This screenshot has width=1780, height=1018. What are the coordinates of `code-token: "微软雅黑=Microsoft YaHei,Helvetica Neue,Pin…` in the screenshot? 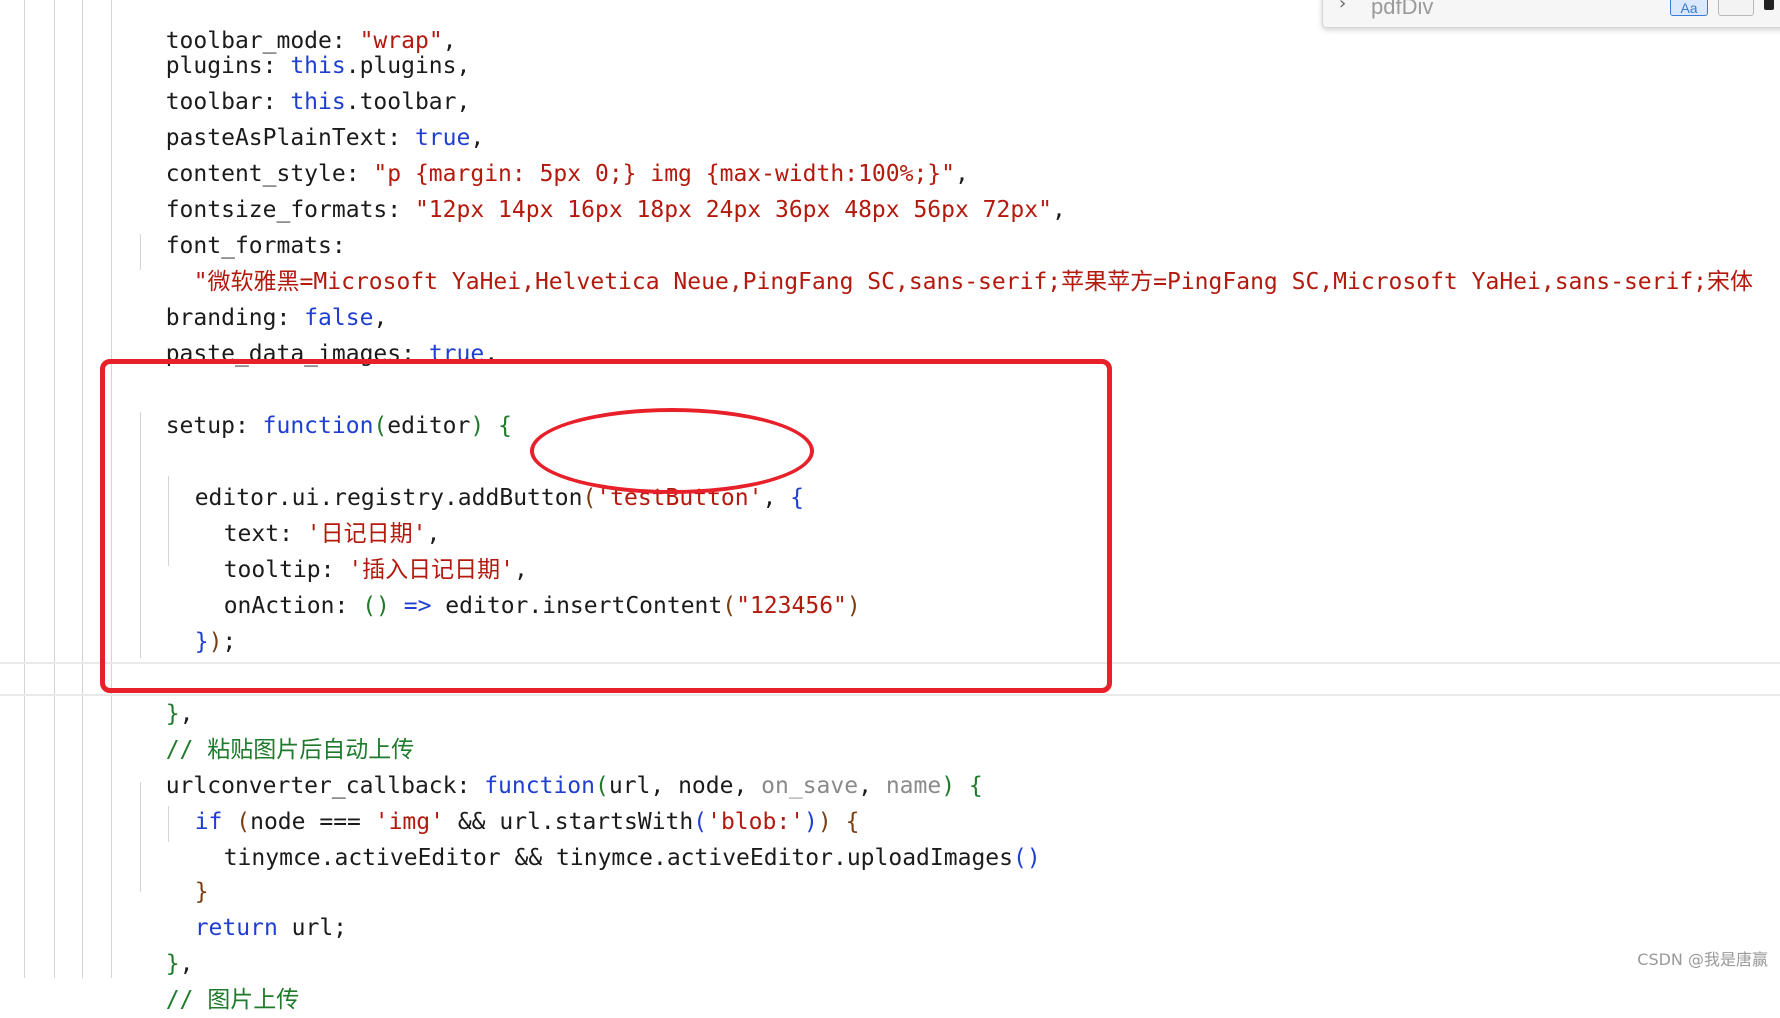 It's located at (973, 282).